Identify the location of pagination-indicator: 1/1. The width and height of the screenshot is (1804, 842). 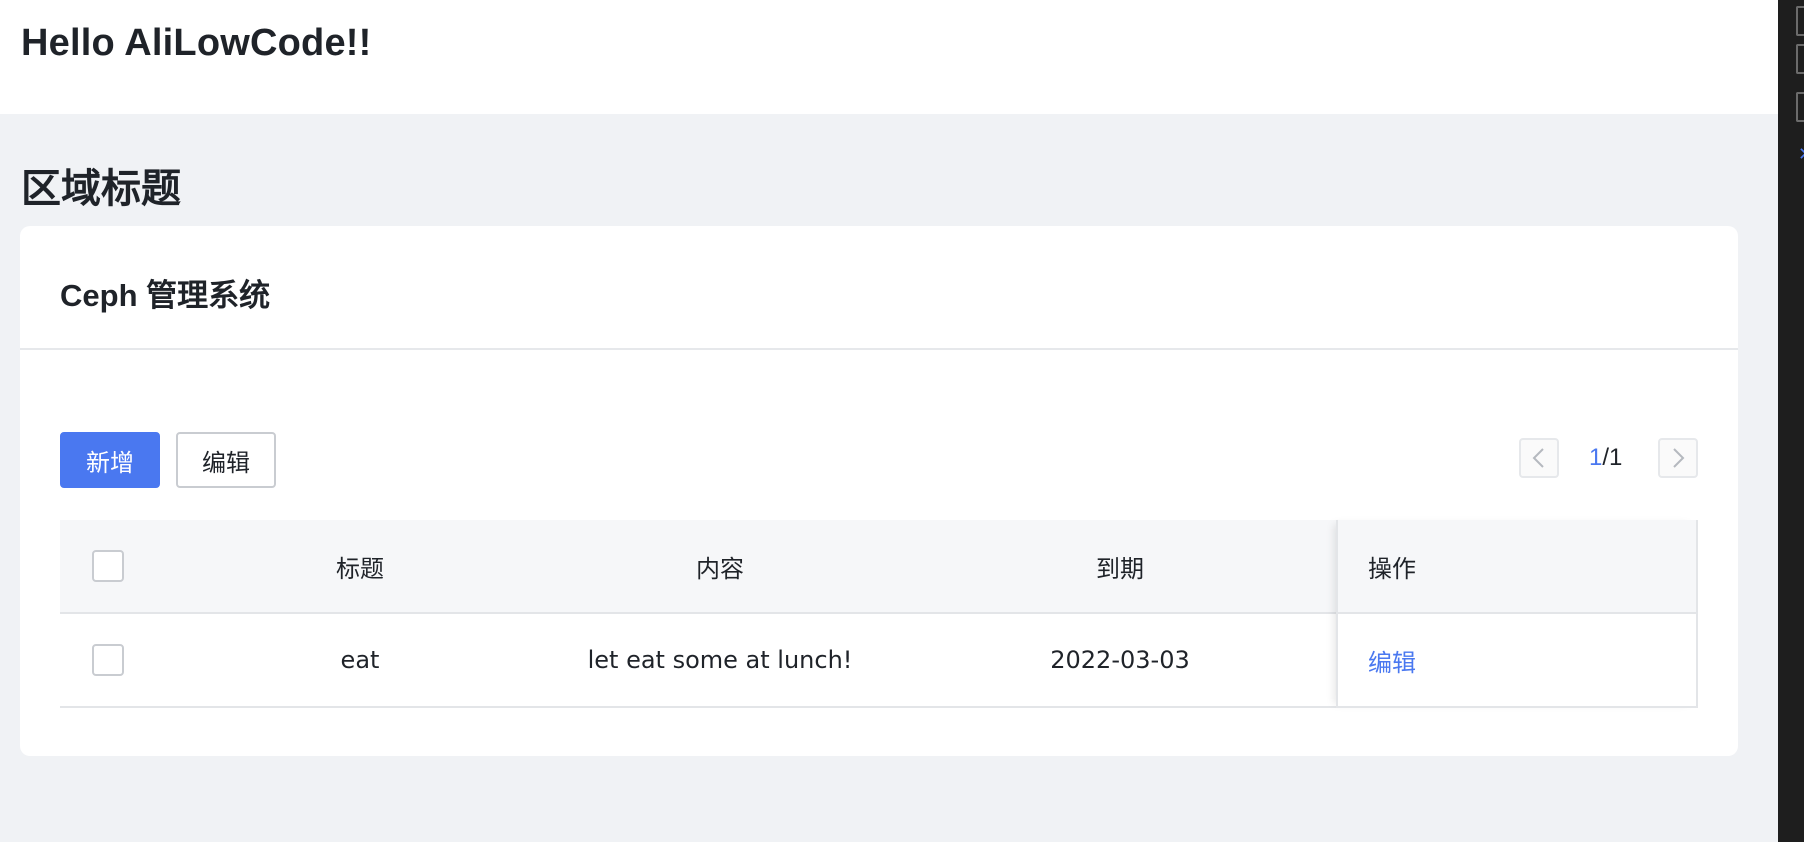
(1605, 458).